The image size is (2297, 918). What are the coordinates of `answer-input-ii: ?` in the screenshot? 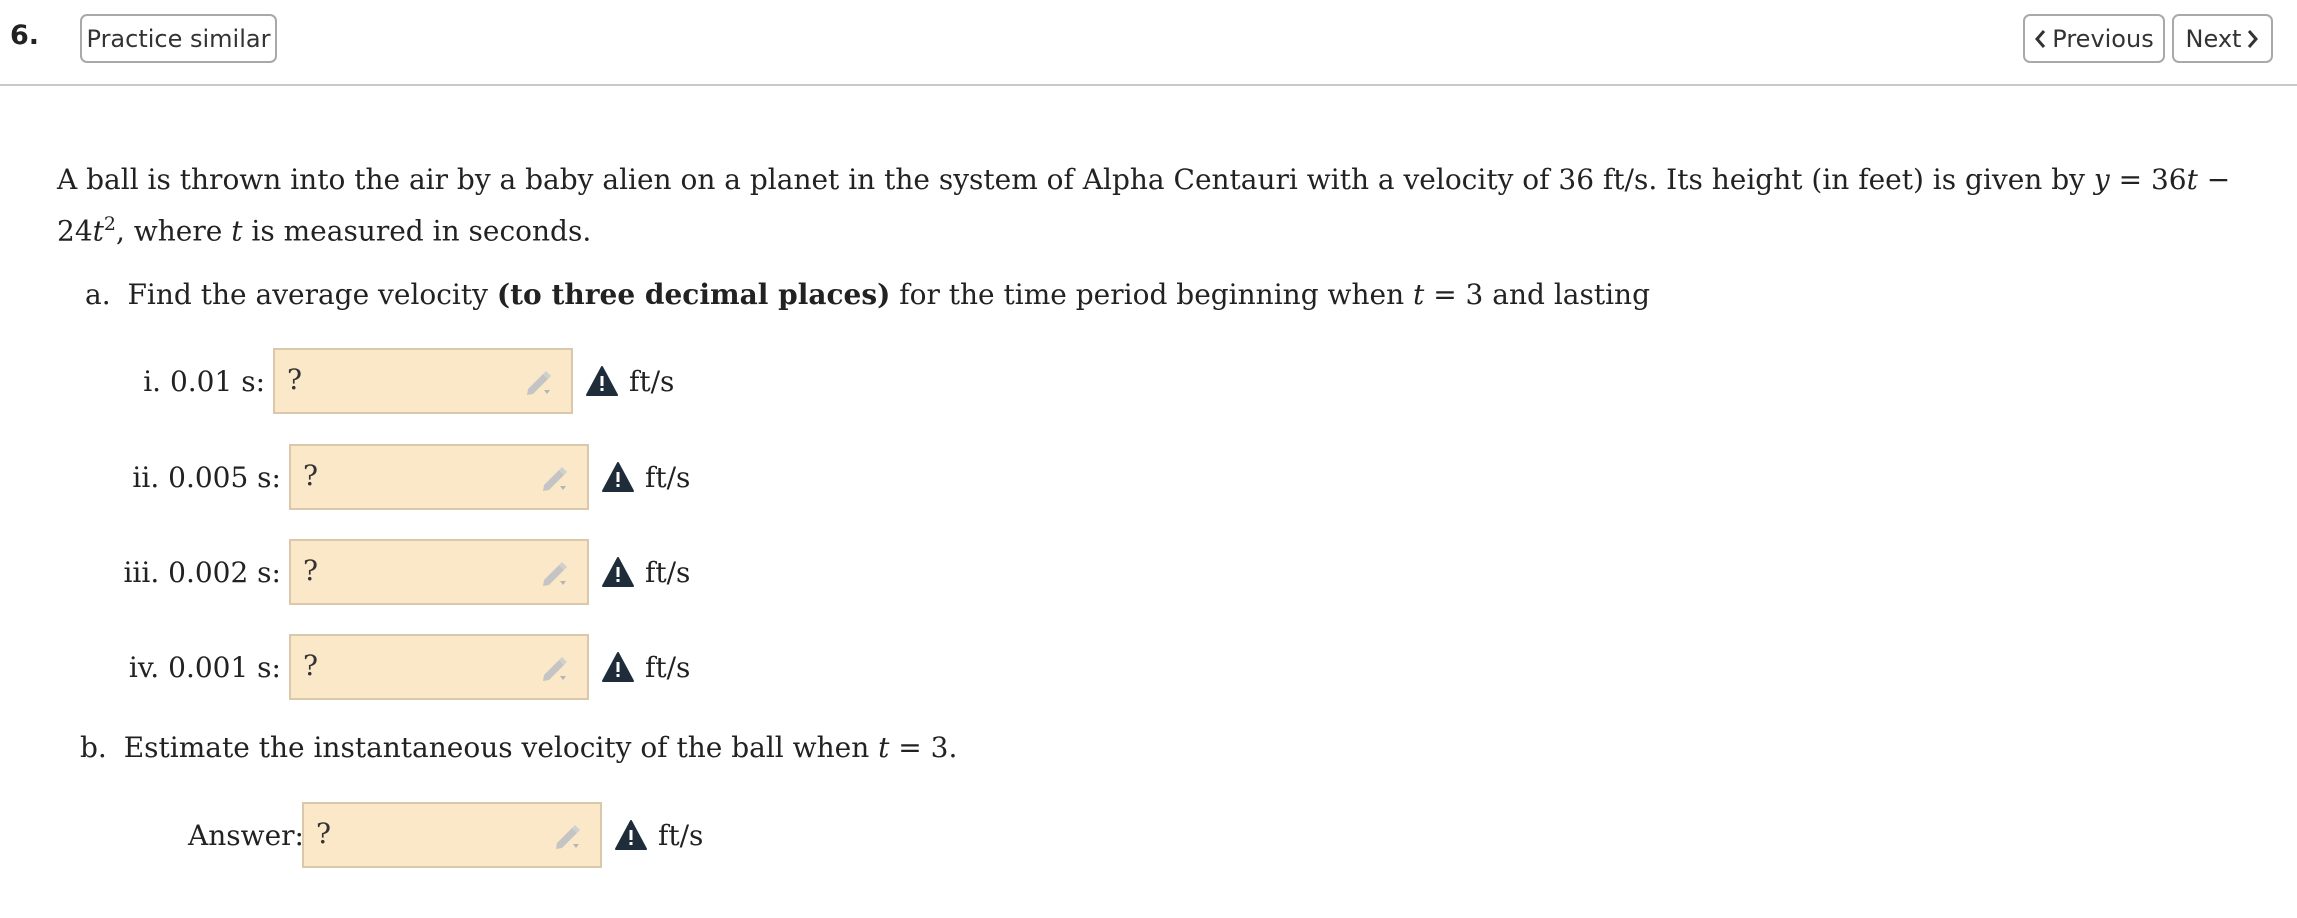 It's located at (439, 477).